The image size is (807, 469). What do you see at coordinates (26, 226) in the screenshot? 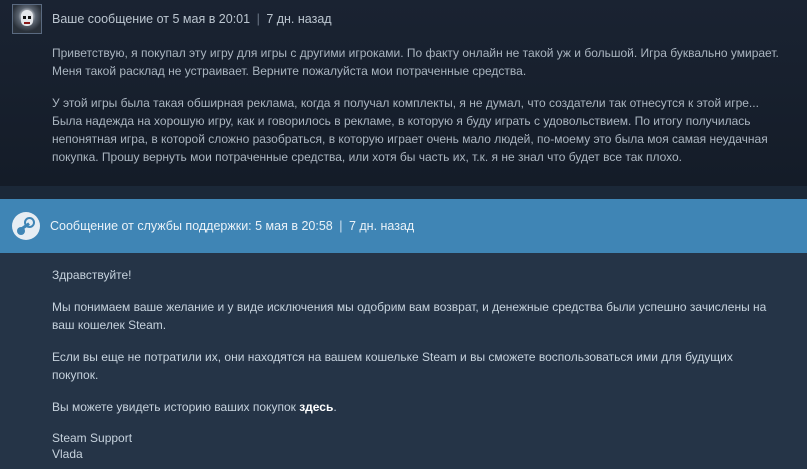
I see `steam-logo-icon` at bounding box center [26, 226].